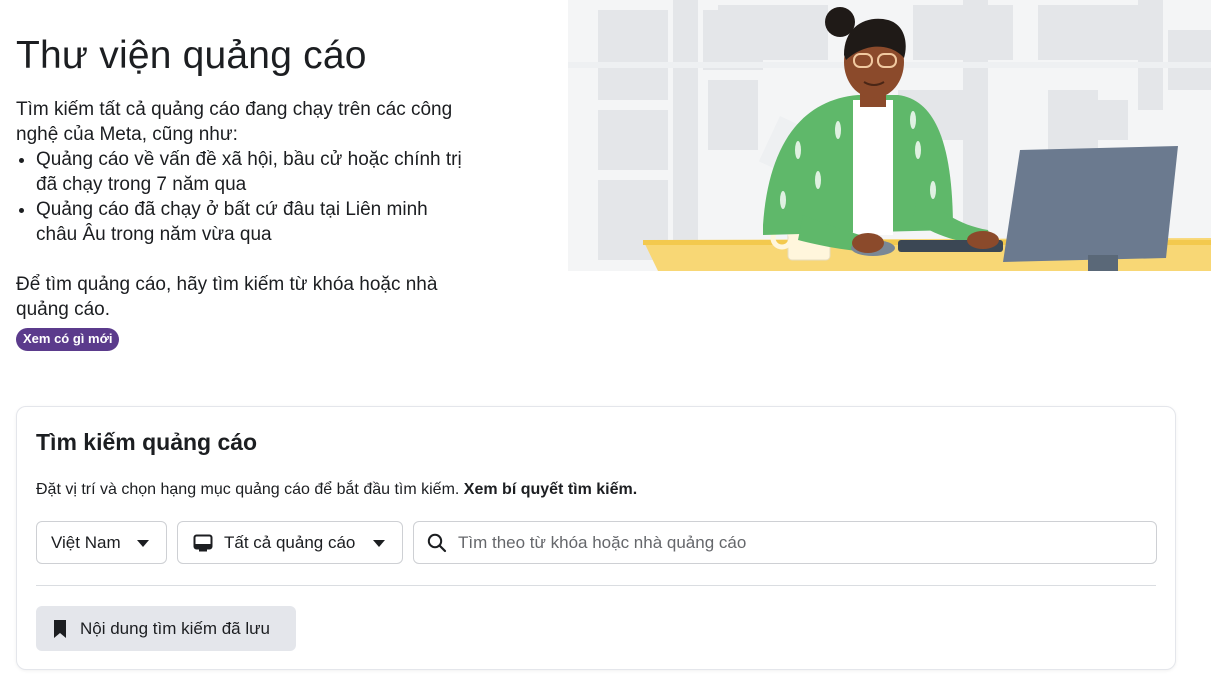  I want to click on country-select: Việt Nam, so click(101, 542).